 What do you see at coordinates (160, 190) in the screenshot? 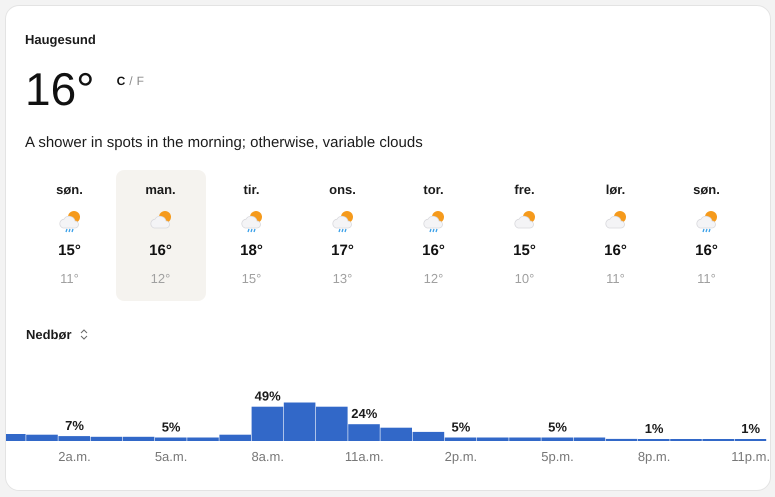
I see `day-name: man.` at bounding box center [160, 190].